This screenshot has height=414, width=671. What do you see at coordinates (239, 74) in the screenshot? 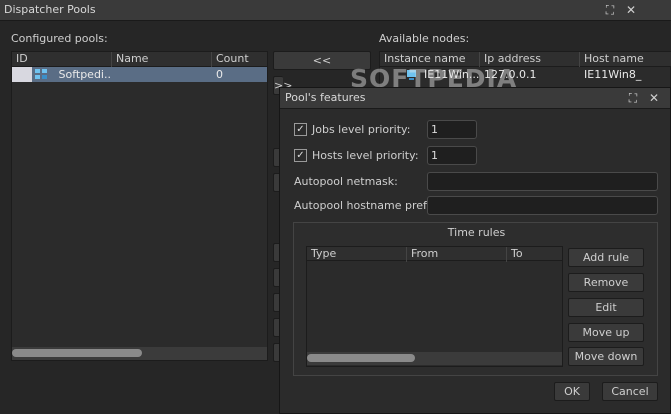
I see `pool-count-cell: 0` at bounding box center [239, 74].